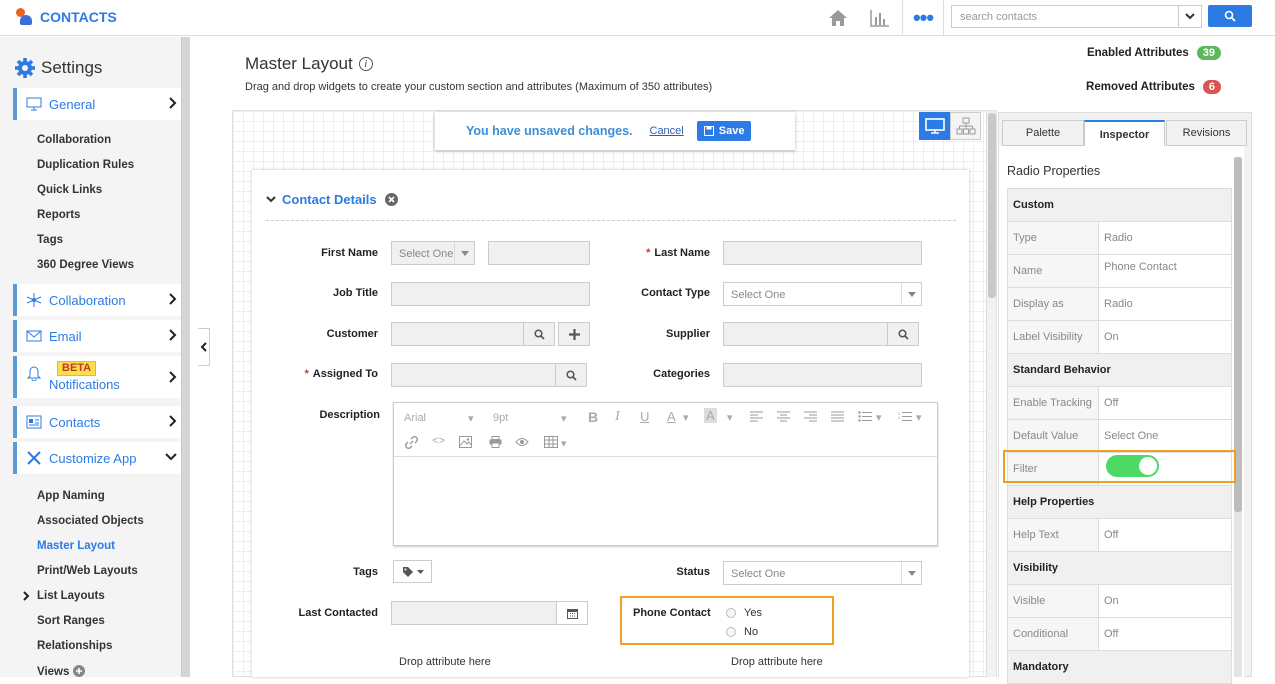 This screenshot has height=684, width=1275. What do you see at coordinates (522, 442) in the screenshot?
I see `preview-eye-icon` at bounding box center [522, 442].